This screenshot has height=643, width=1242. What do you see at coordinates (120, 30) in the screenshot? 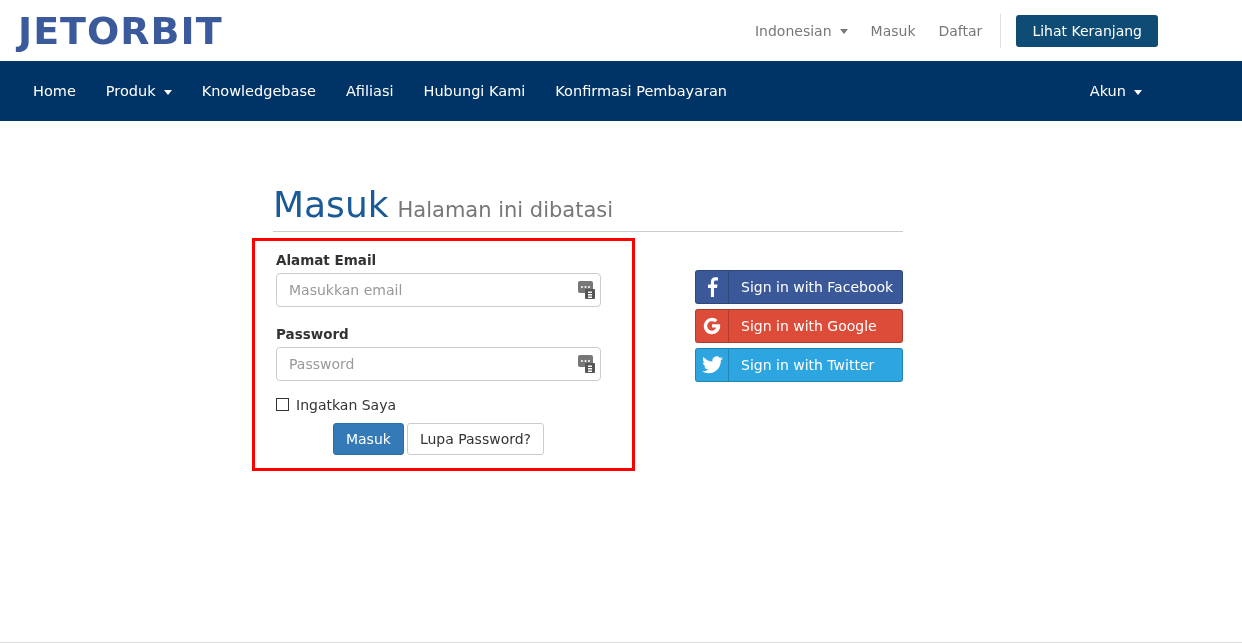
I see `logo: JETORBIT` at bounding box center [120, 30].